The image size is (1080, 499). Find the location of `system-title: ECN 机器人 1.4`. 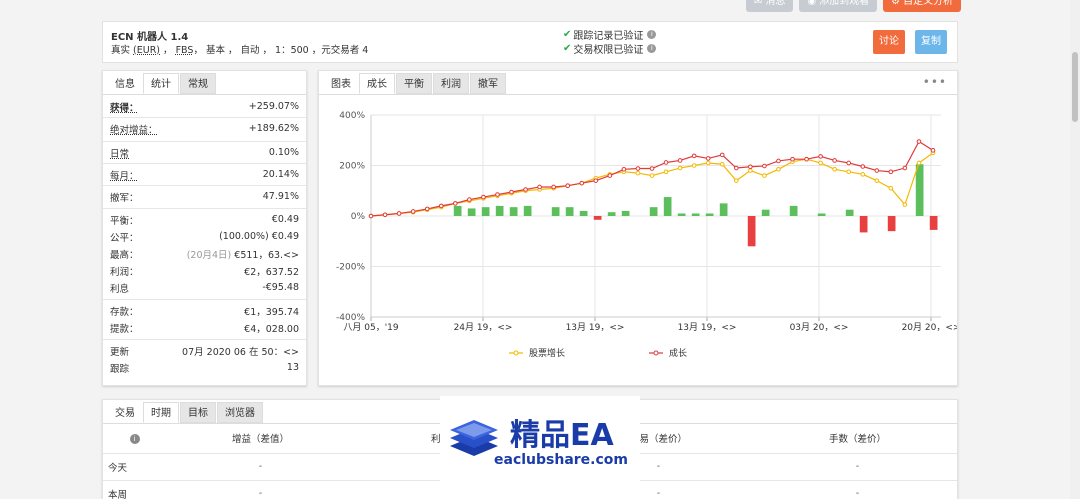

system-title: ECN 机器人 1.4 is located at coordinates (150, 37).